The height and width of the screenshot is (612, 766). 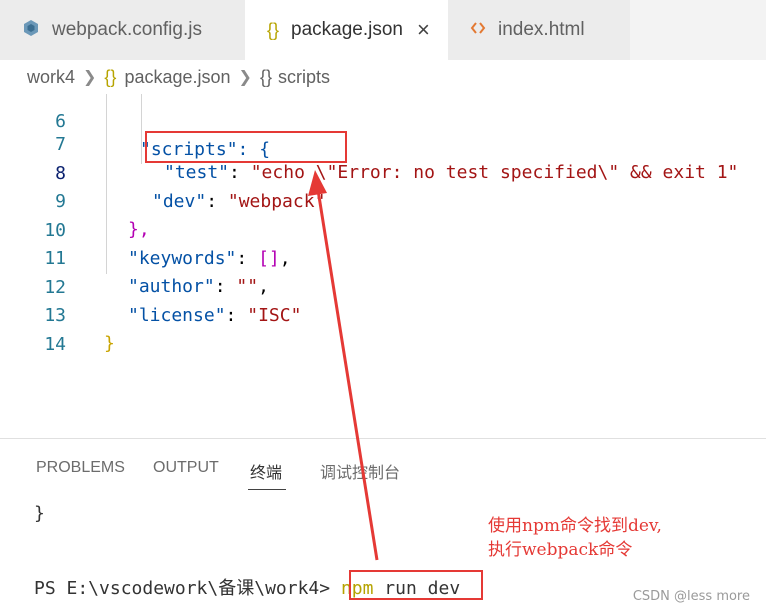 What do you see at coordinates (343, 365) in the screenshot?
I see `annotation-arrow` at bounding box center [343, 365].